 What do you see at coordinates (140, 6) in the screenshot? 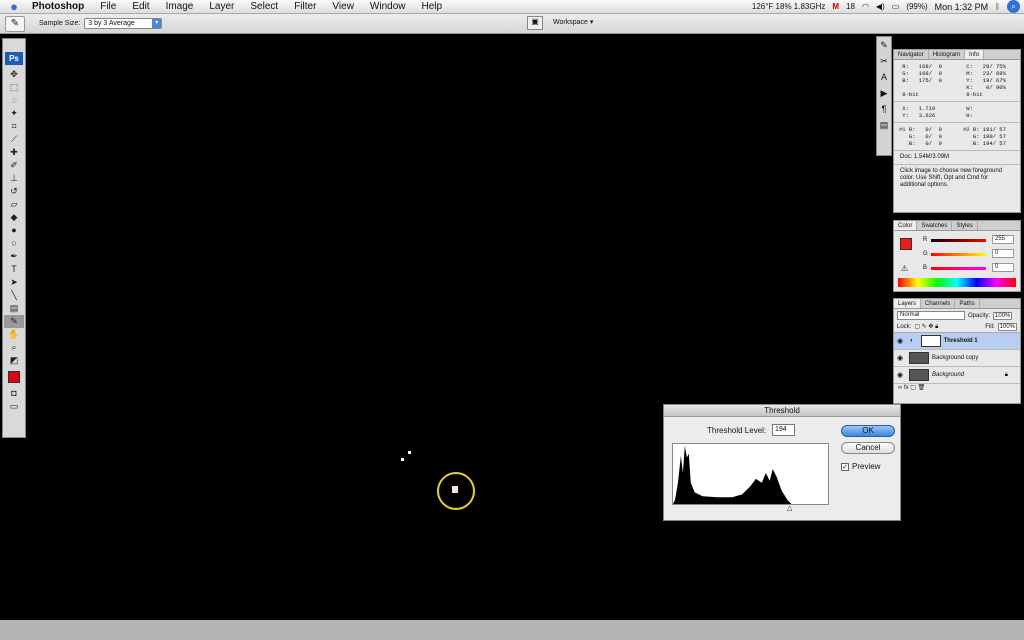
I see `menu-edit: Edit` at bounding box center [140, 6].